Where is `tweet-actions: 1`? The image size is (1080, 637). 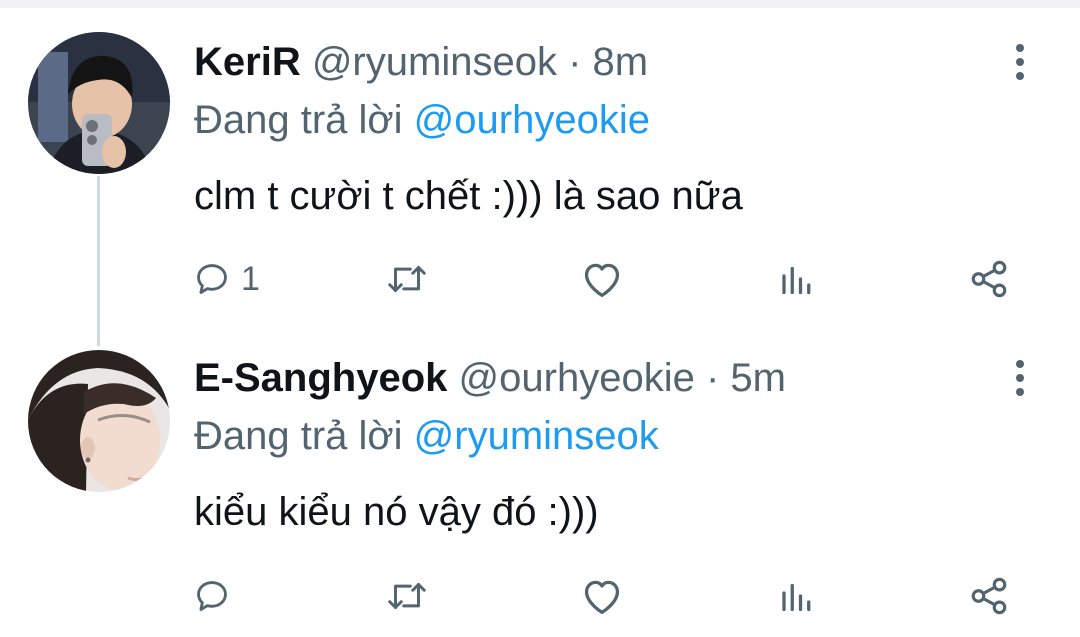
tweet-actions: 1 is located at coordinates (540, 279).